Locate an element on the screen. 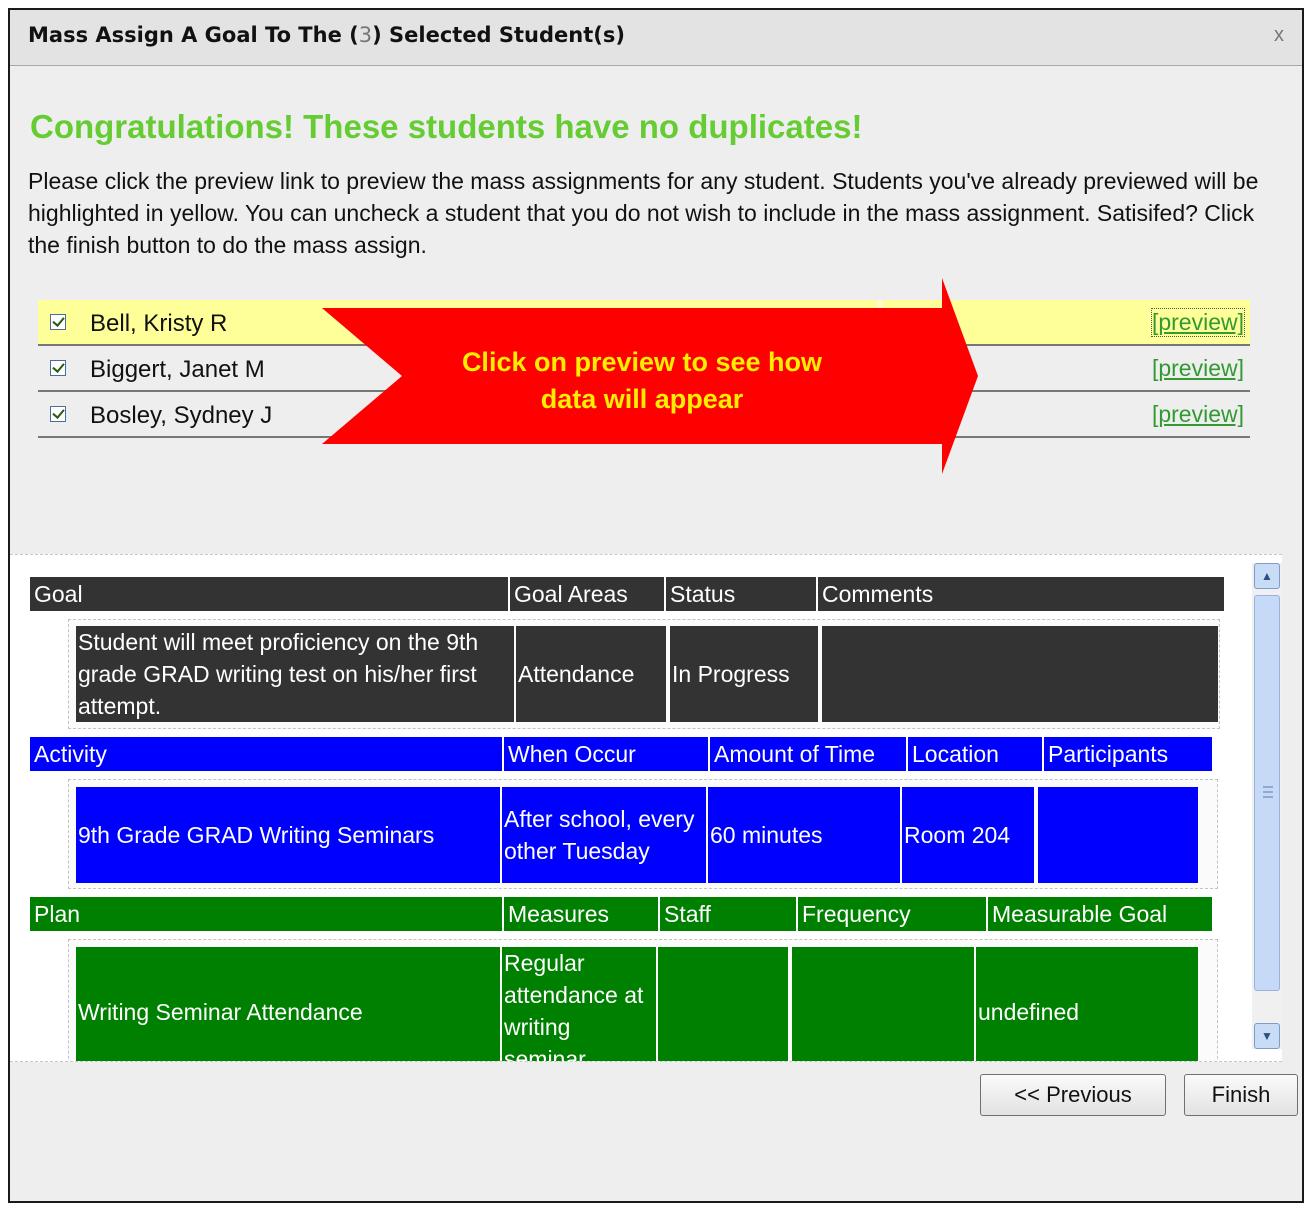 Image resolution: width=1310 pixels, height=1209 pixels. measures-value: Regular attendance at writing seminar is located at coordinates (579, 1004).